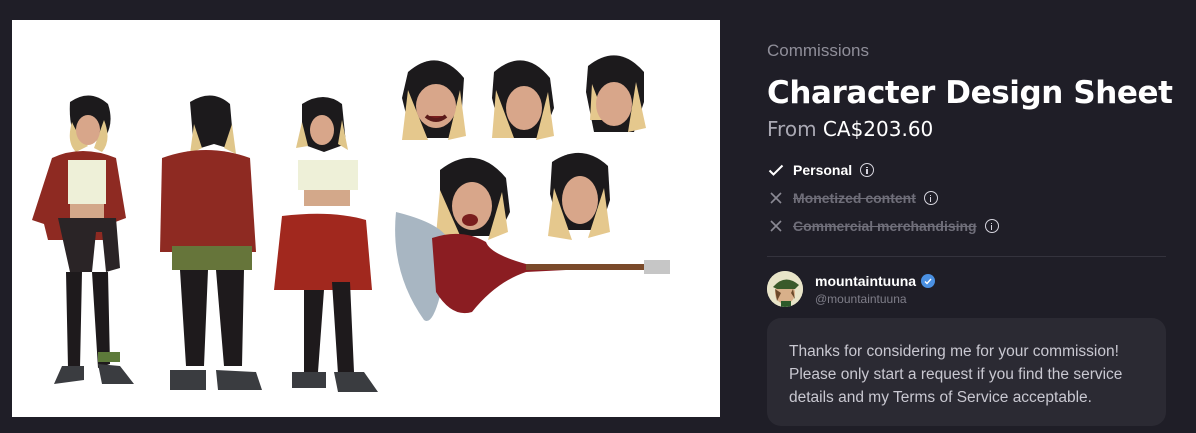  What do you see at coordinates (326, 244) in the screenshot?
I see `figure-side` at bounding box center [326, 244].